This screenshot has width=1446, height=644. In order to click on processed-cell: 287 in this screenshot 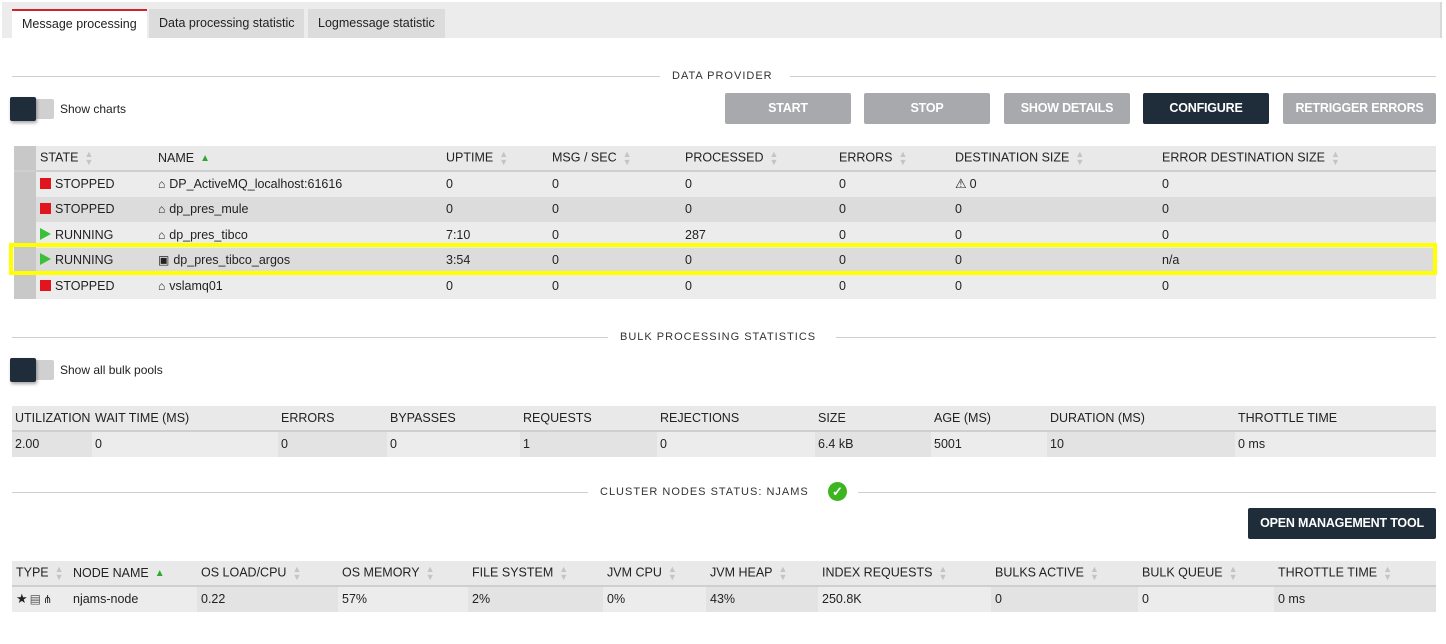, I will do `click(758, 235)`.